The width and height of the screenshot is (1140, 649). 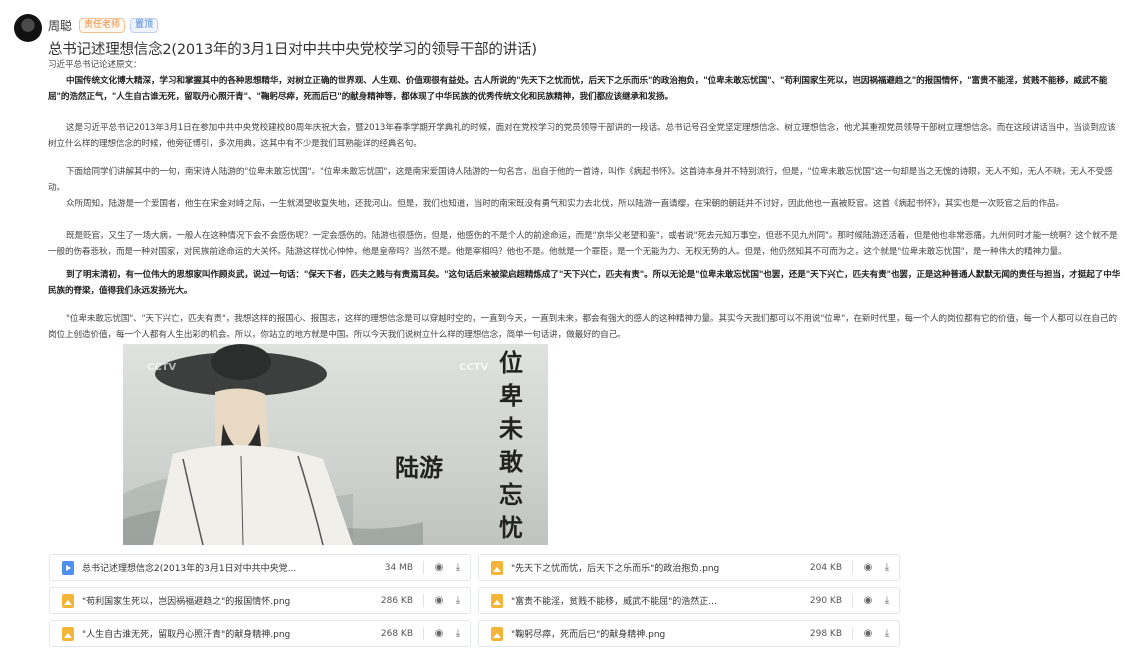 What do you see at coordinates (825, 633) in the screenshot?
I see `attachment-size: 298 KB` at bounding box center [825, 633].